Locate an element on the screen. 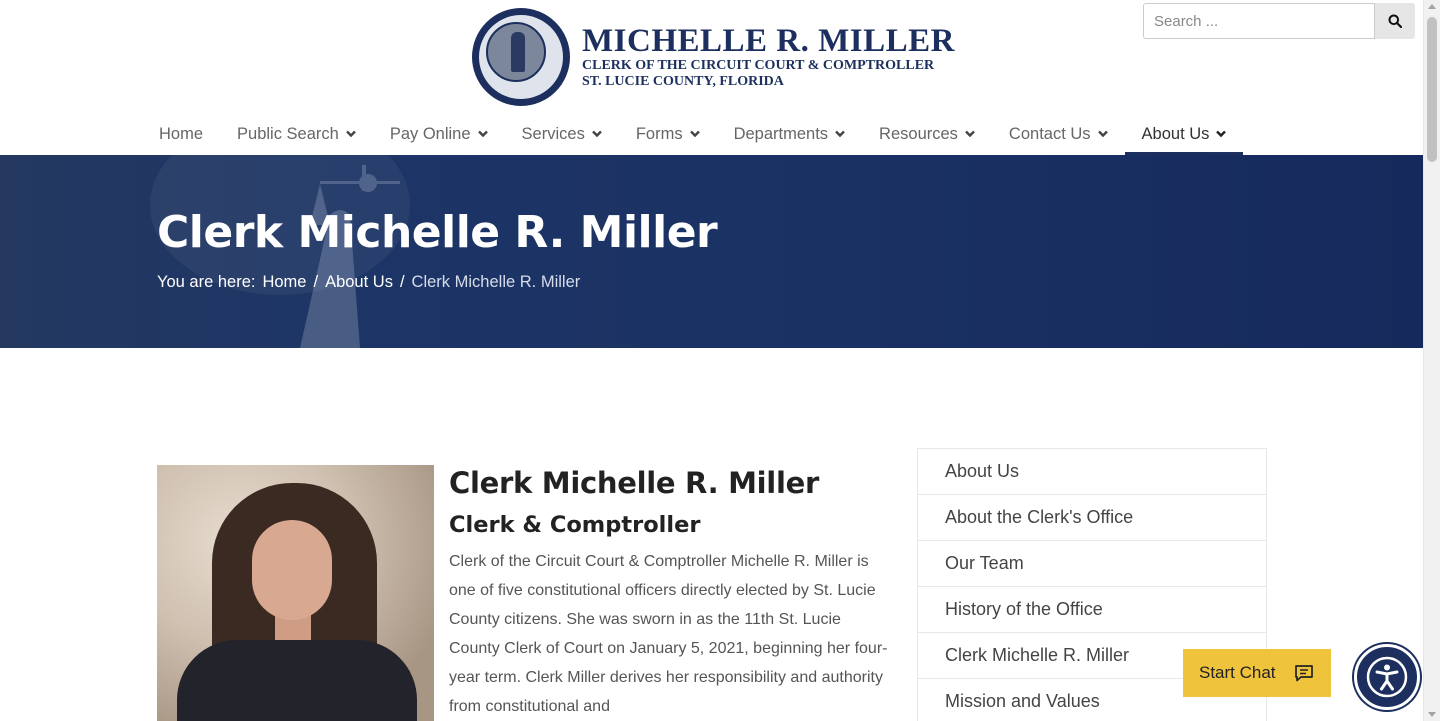 The height and width of the screenshot is (721, 1440). sidebar-item-about-clerks-office: About the Clerk's Office is located at coordinates (1092, 518).